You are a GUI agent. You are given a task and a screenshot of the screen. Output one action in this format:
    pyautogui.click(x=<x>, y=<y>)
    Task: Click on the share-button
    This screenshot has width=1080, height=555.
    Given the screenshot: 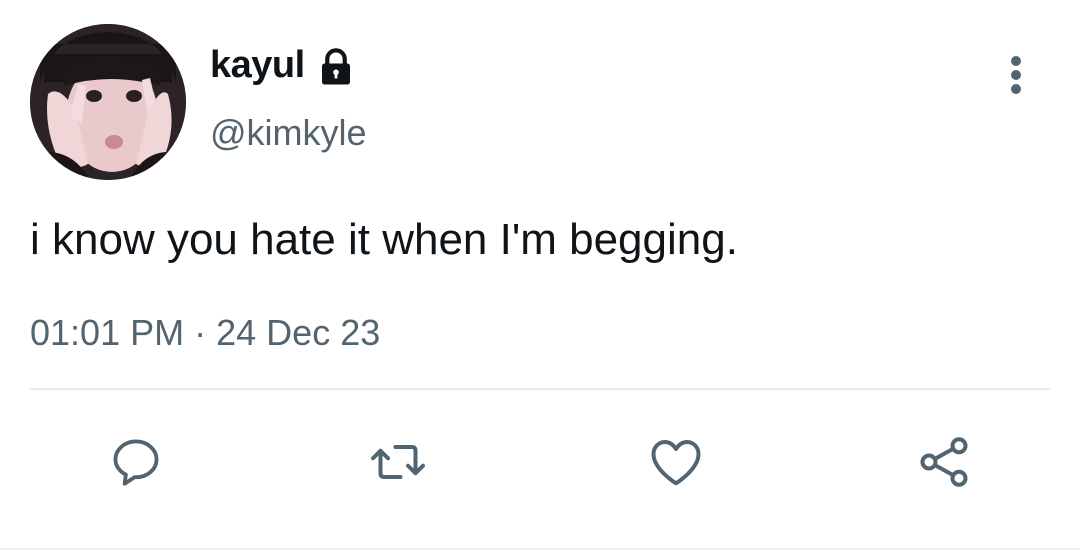 What is the action you would take?
    pyautogui.click(x=944, y=462)
    